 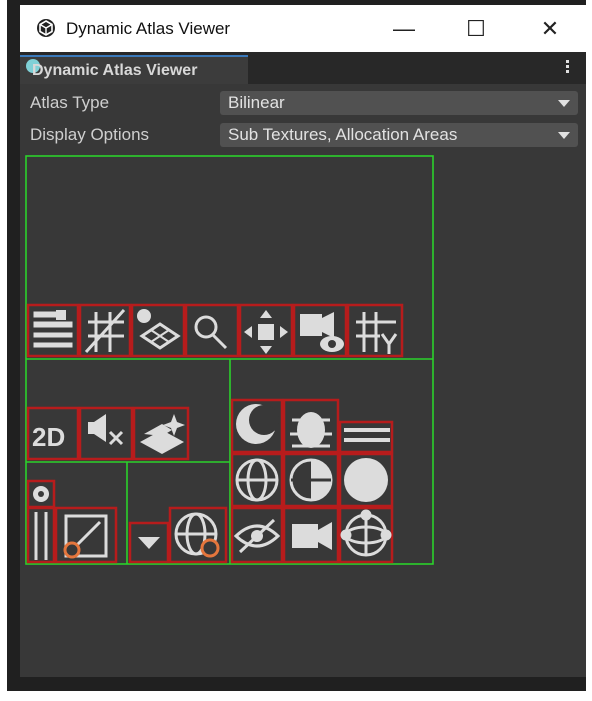 I want to click on more-options-icon, so click(x=567, y=68).